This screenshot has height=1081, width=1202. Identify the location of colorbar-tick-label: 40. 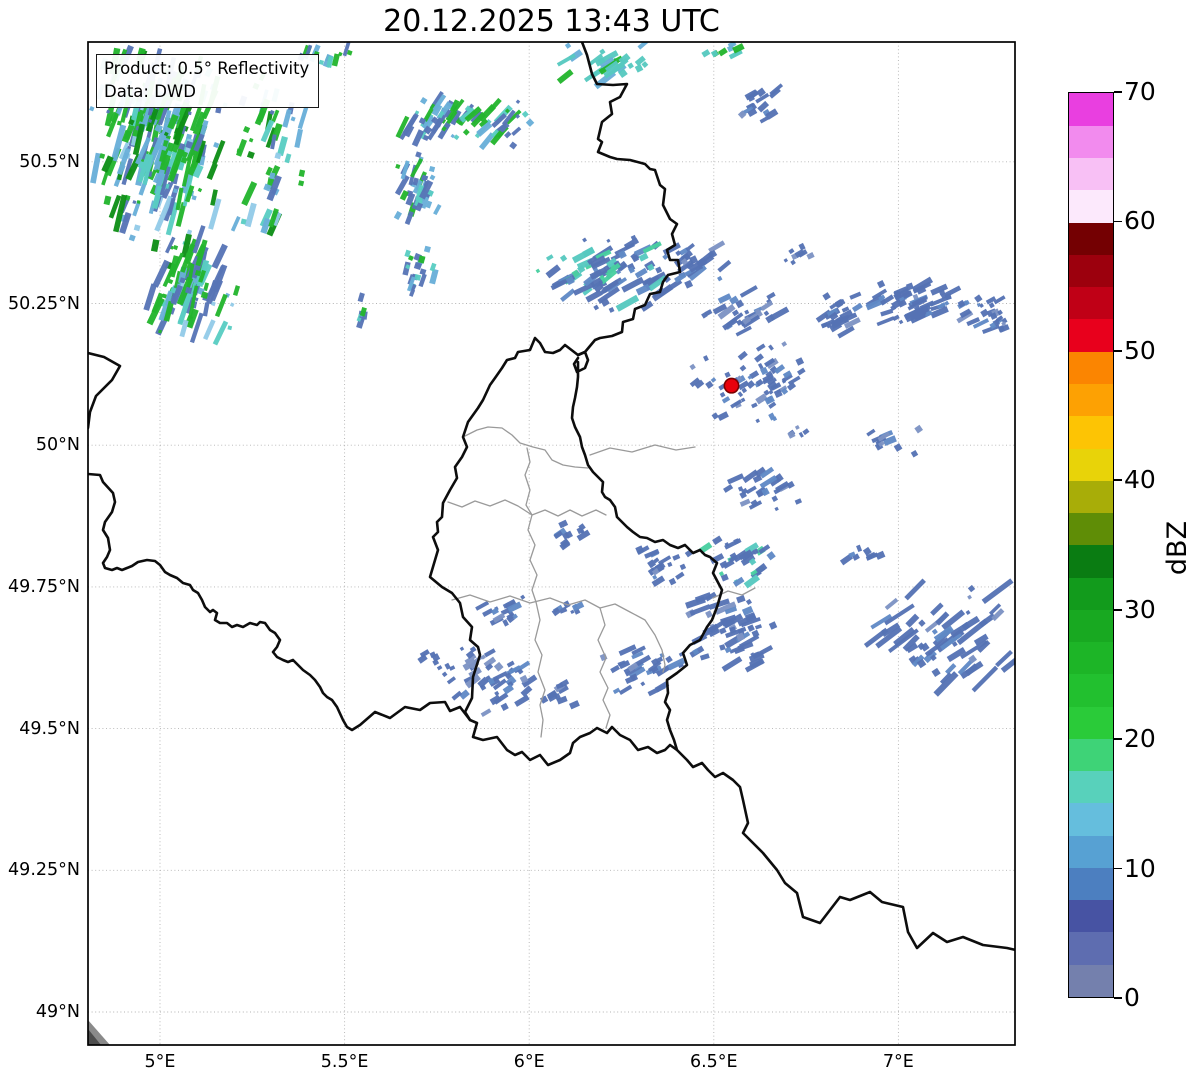
(1140, 480).